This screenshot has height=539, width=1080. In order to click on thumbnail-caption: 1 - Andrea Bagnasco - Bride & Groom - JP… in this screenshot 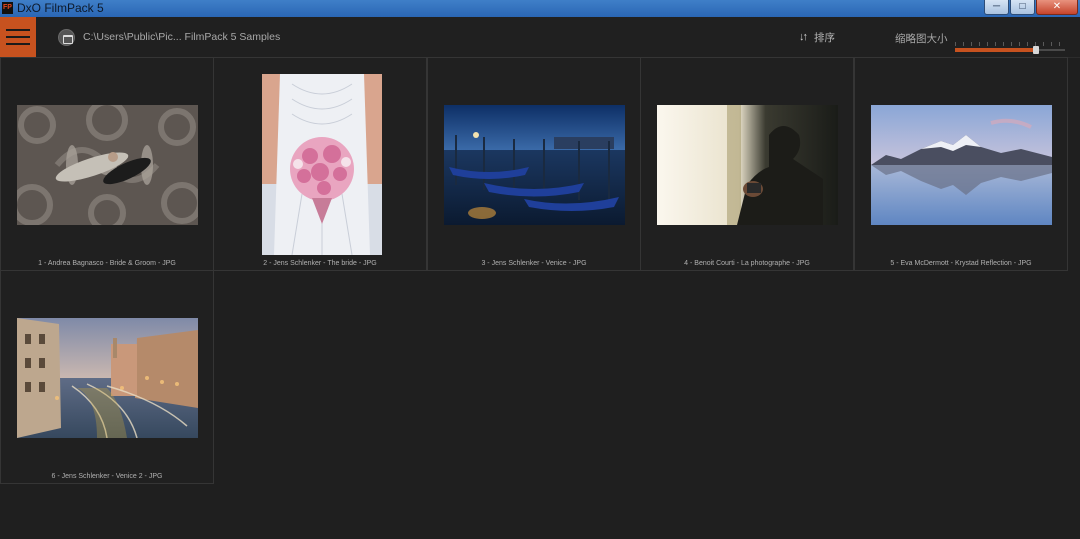, I will do `click(107, 263)`.